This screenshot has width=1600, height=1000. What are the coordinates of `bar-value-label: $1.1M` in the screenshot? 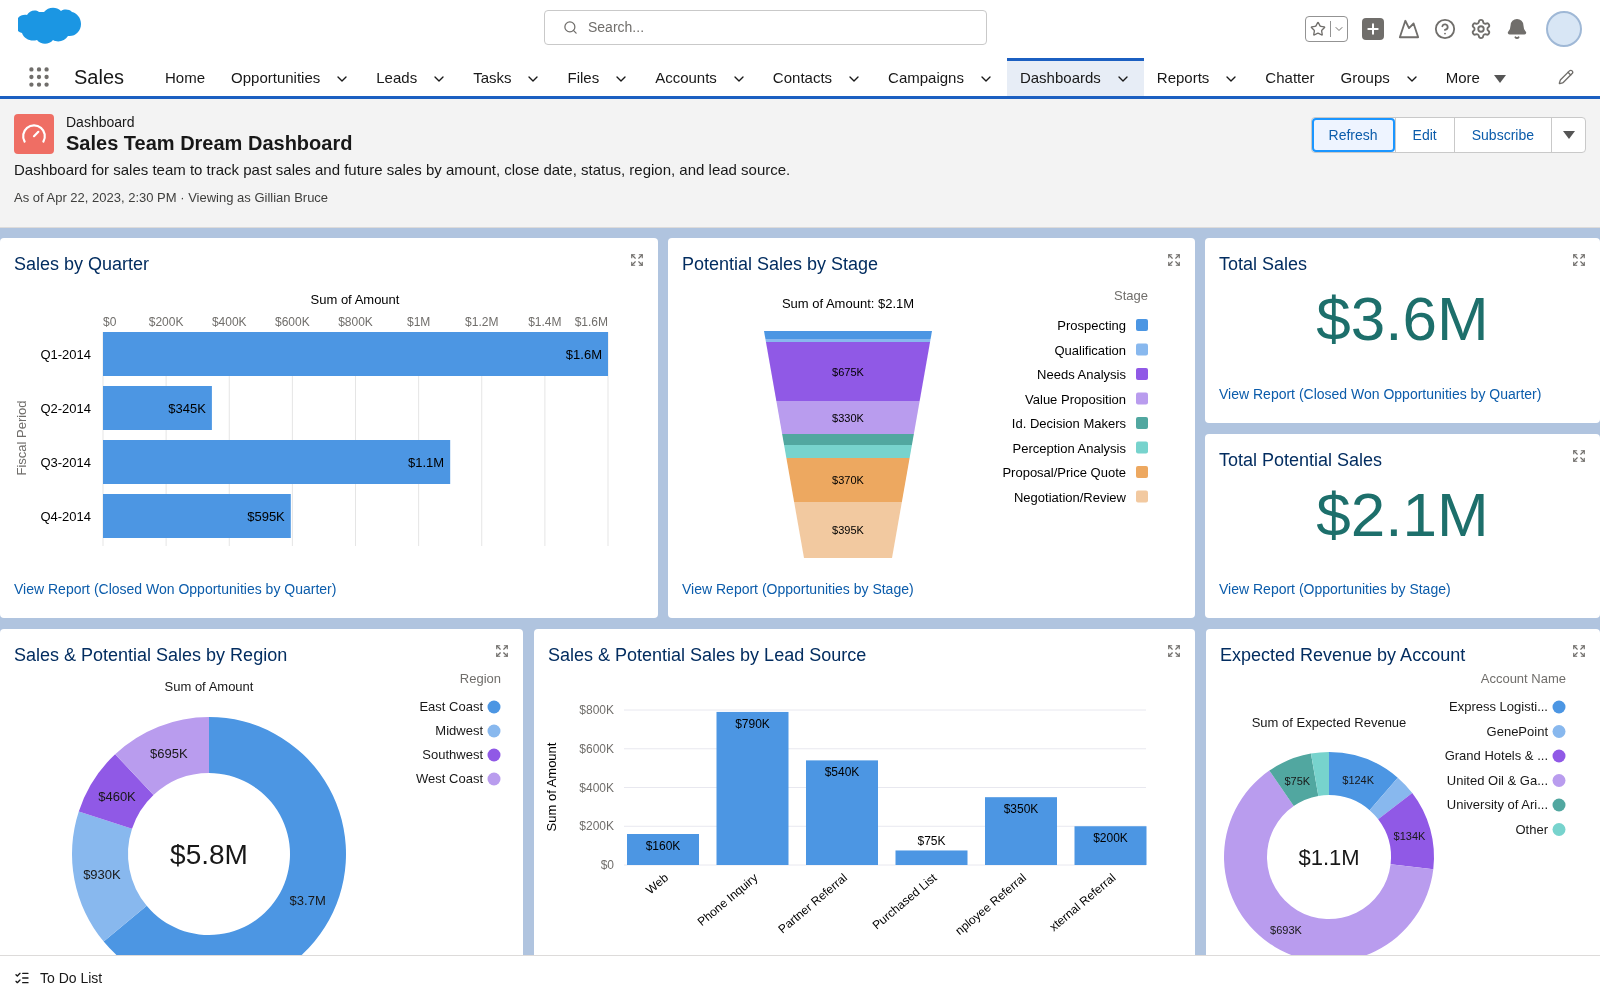 It's located at (426, 462).